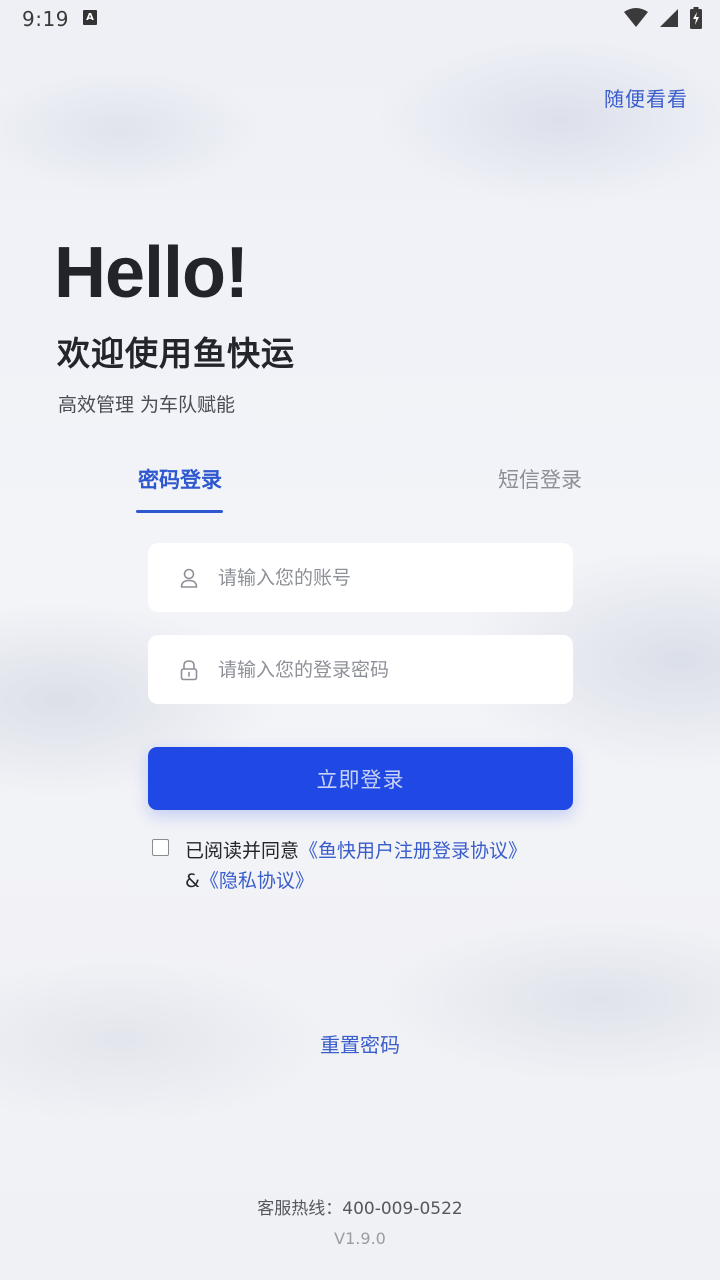 The image size is (720, 1280). What do you see at coordinates (45, 19) in the screenshot?
I see `status-time: 9:19` at bounding box center [45, 19].